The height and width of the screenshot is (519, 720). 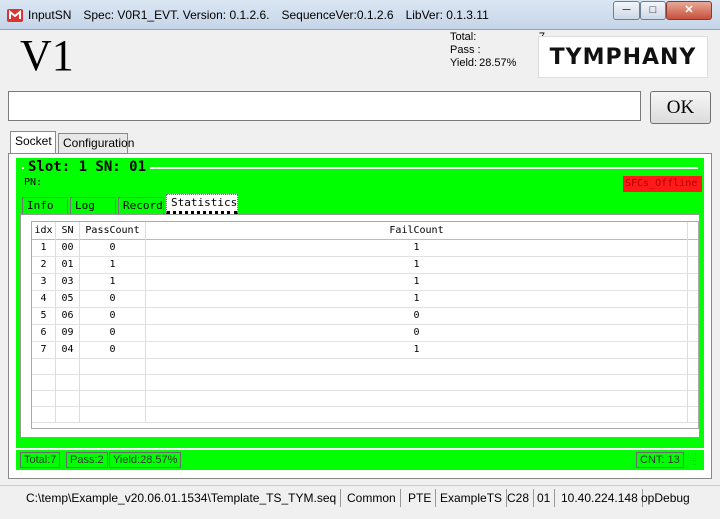 What do you see at coordinates (141, 205) in the screenshot?
I see `tab-record: Record` at bounding box center [141, 205].